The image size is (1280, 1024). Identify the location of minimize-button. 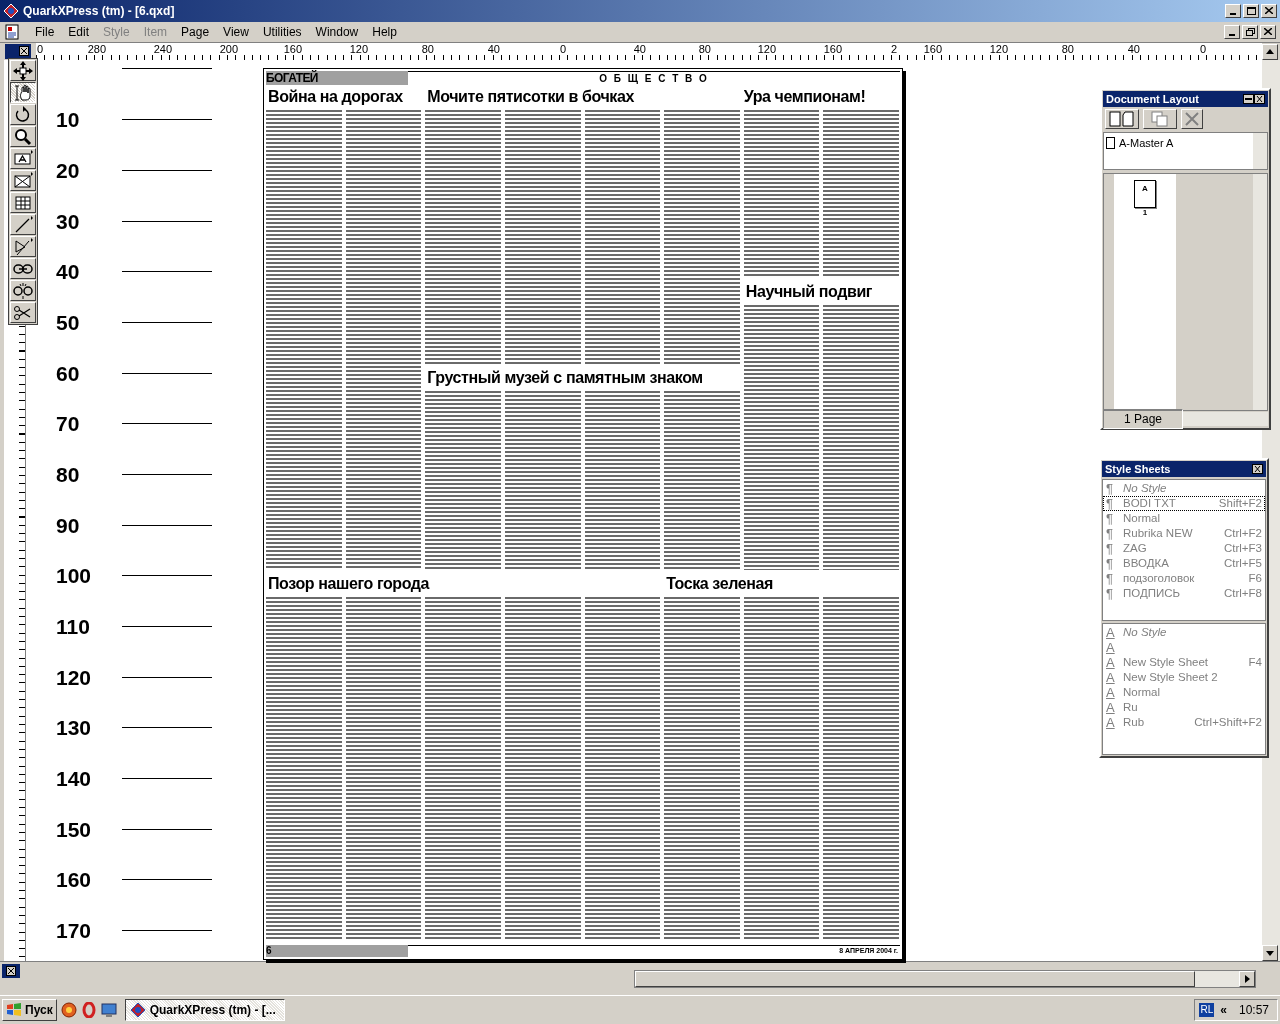
(1233, 11).